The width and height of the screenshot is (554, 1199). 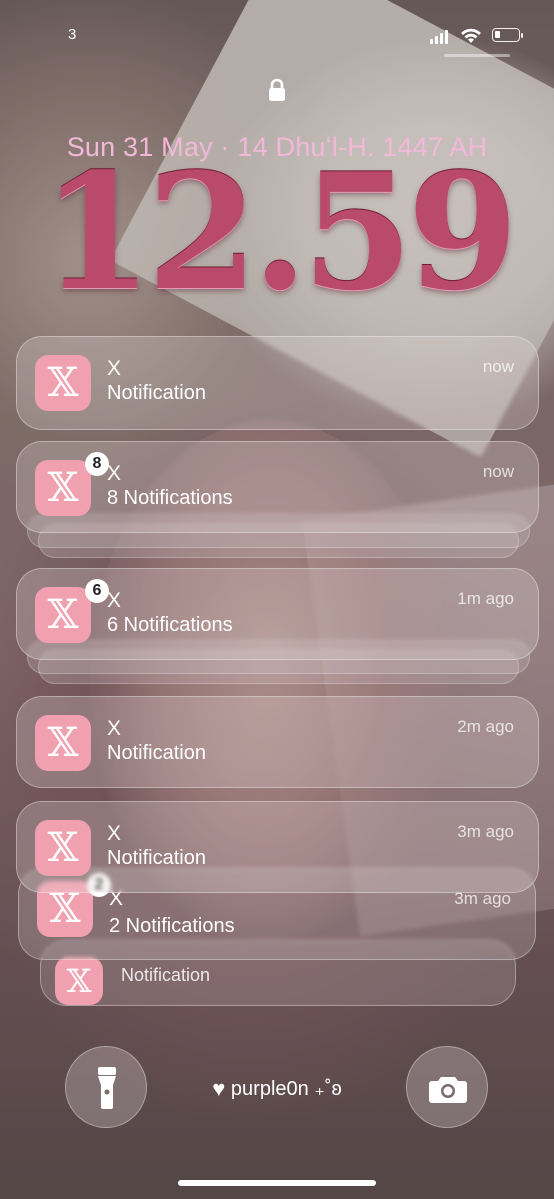 I want to click on x-app-icon: 𝕏 6, so click(x=72, y=611).